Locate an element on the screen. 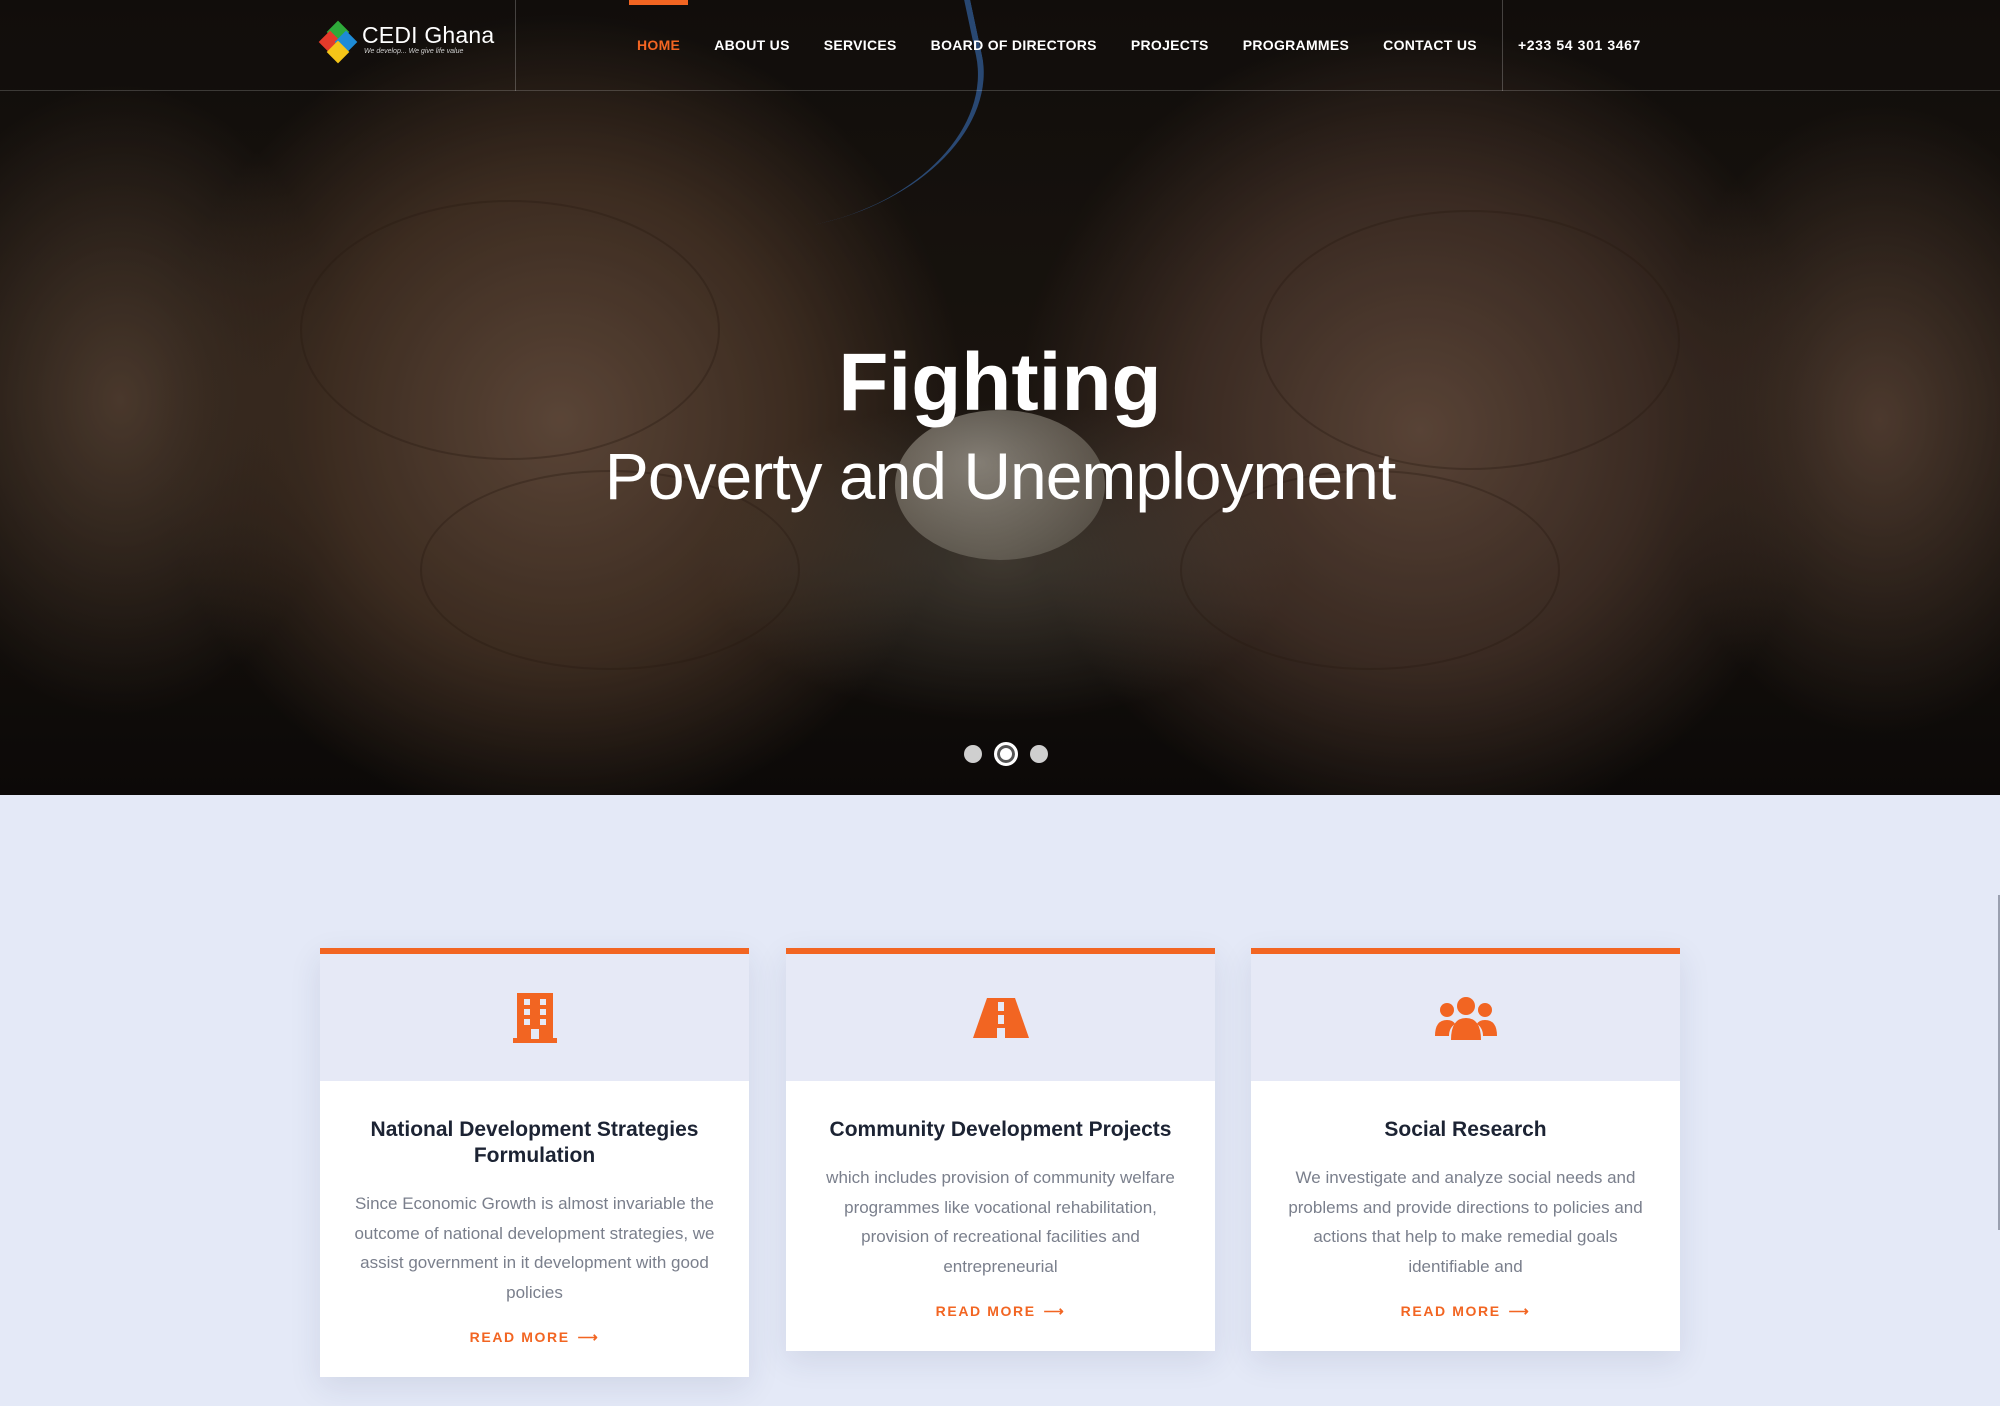  nav-contact-us: CONTACT US is located at coordinates (1430, 45).